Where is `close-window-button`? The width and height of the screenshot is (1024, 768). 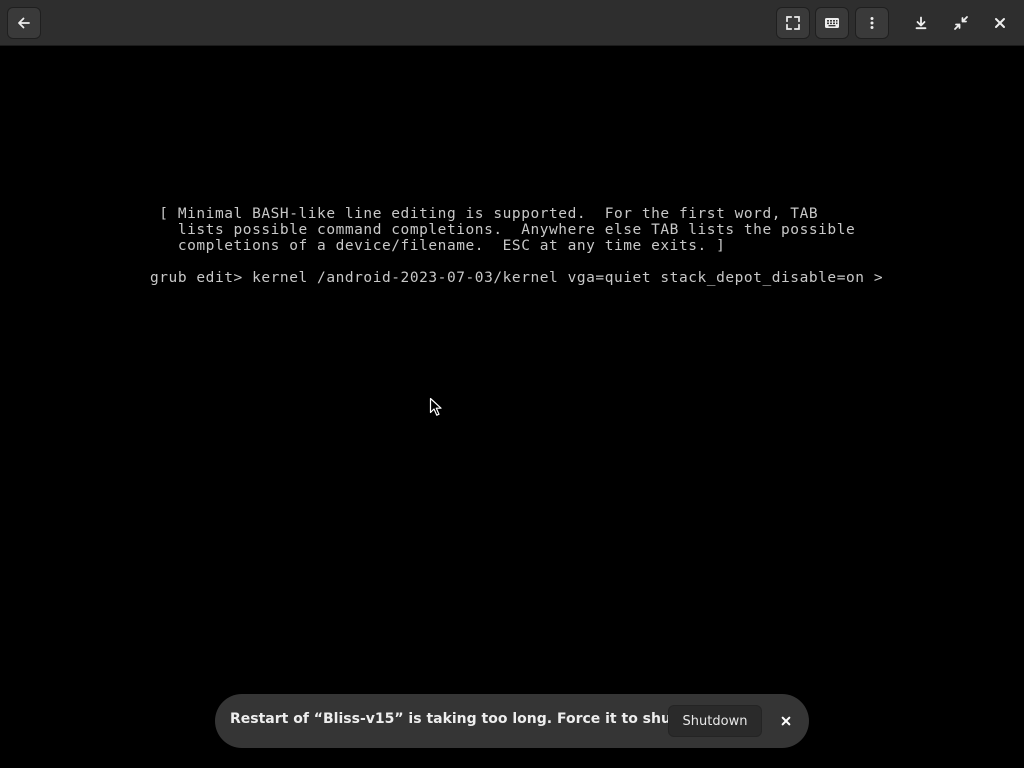
close-window-button is located at coordinates (1000, 23).